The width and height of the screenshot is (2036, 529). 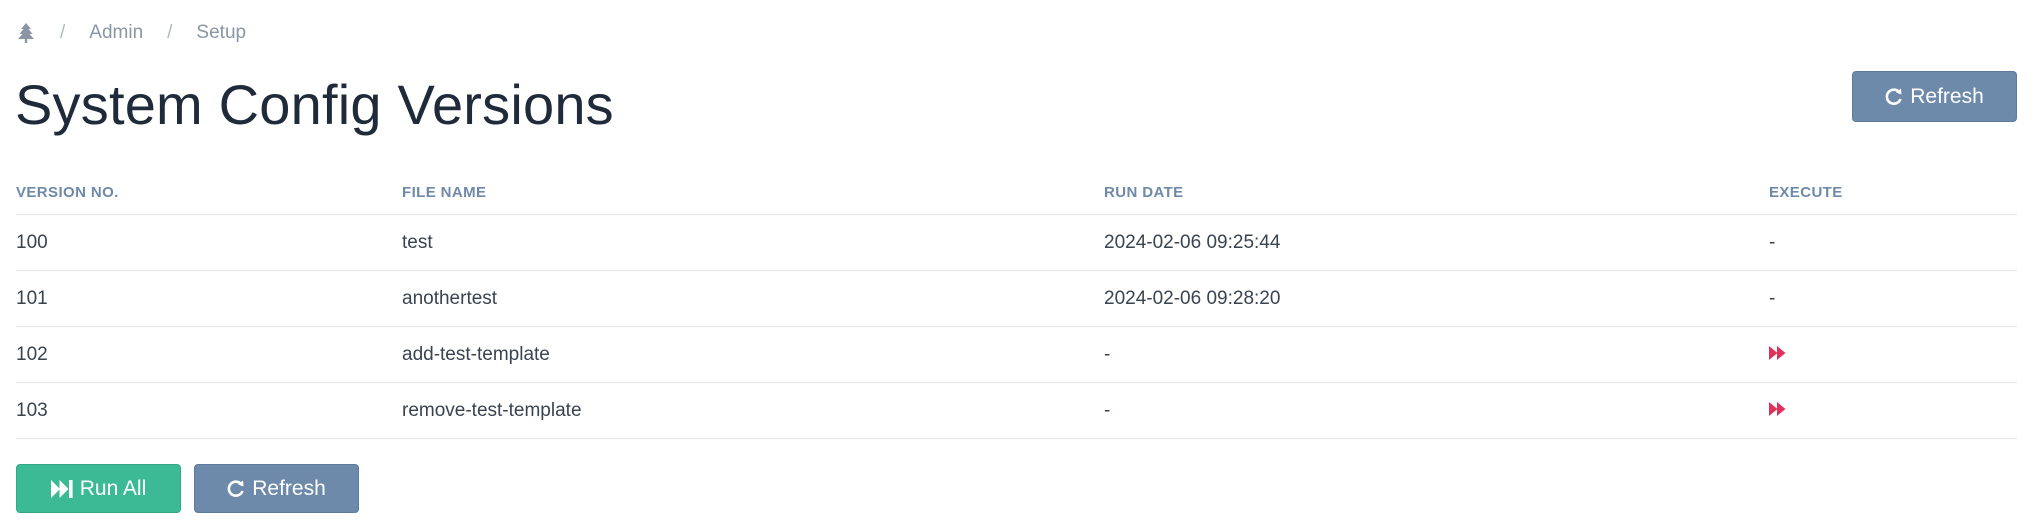 What do you see at coordinates (753, 242) in the screenshot?
I see `file-name-cell: test` at bounding box center [753, 242].